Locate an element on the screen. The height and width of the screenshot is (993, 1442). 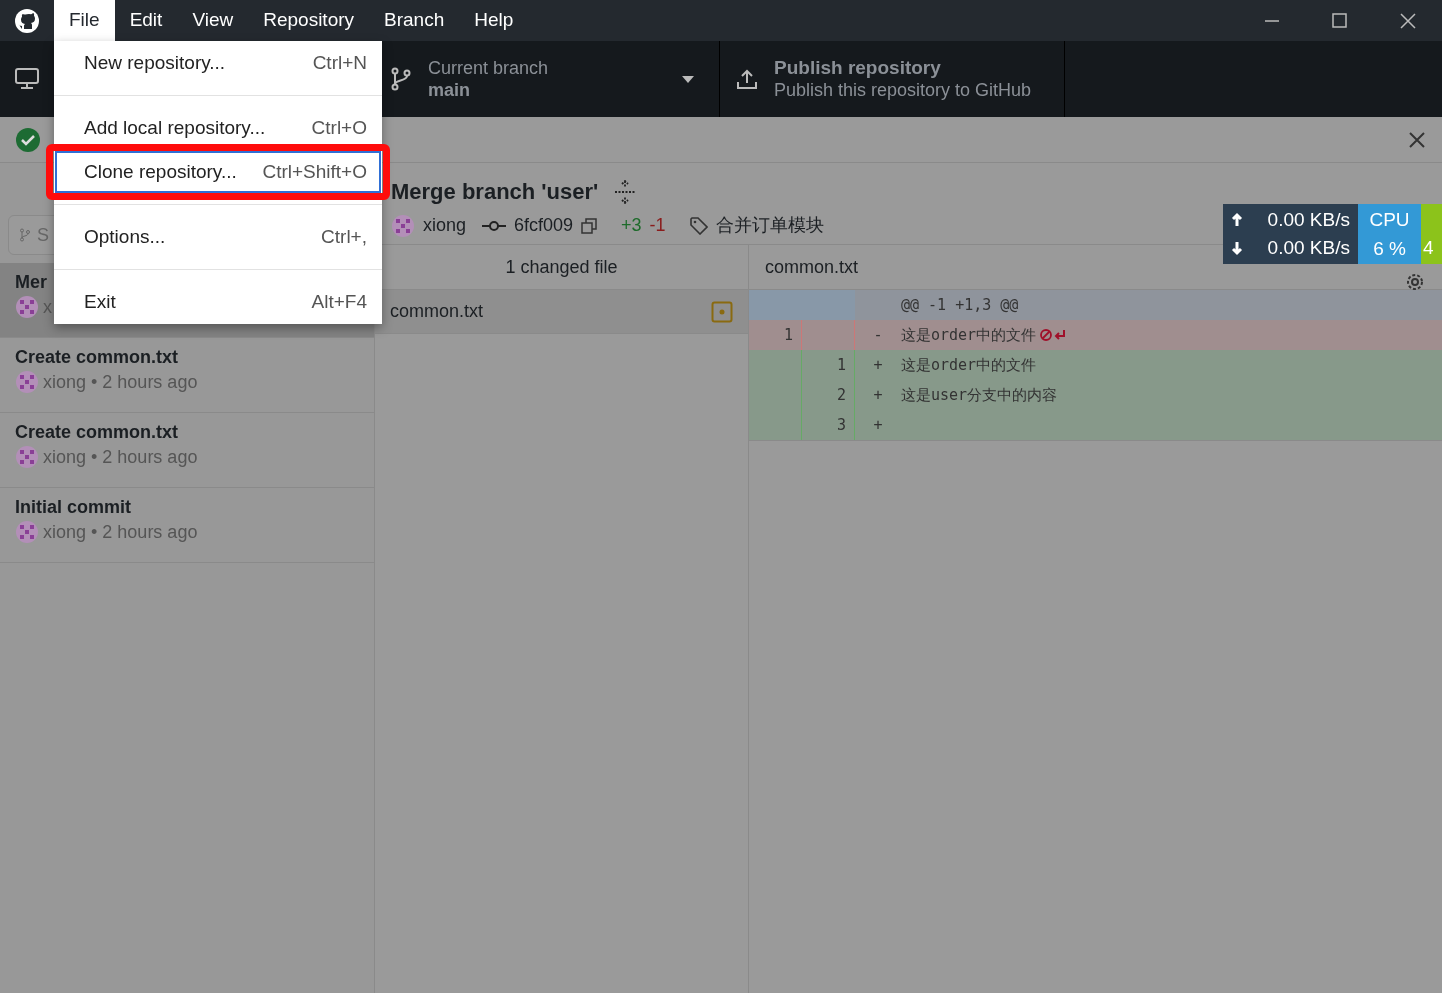
diff-sign: - is located at coordinates (878, 334).